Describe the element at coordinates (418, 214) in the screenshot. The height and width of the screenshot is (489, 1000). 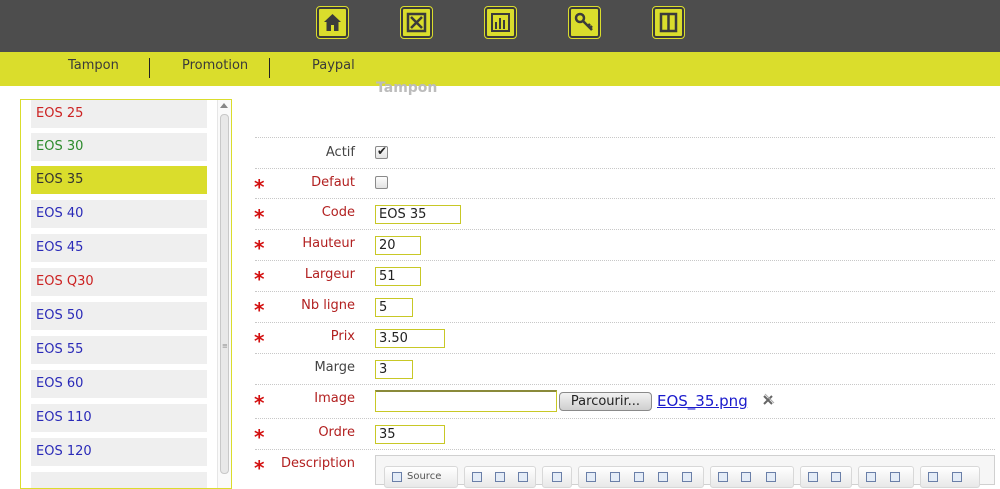
I see `code-input` at that location.